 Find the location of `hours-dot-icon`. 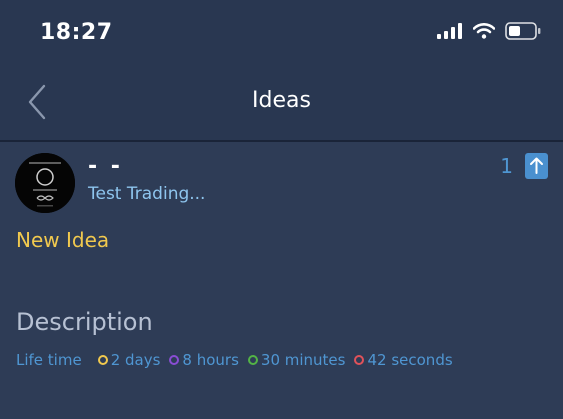

hours-dot-icon is located at coordinates (174, 360).